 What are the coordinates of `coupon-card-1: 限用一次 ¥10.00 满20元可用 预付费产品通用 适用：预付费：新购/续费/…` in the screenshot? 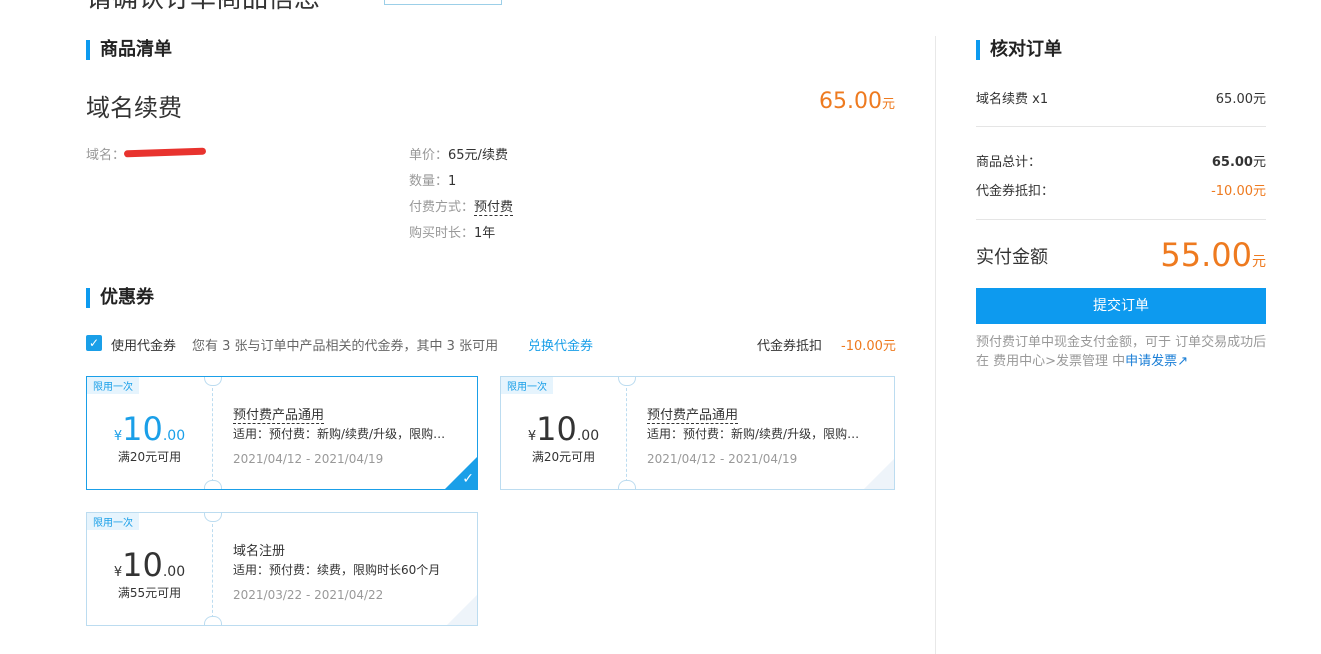 It's located at (282, 433).